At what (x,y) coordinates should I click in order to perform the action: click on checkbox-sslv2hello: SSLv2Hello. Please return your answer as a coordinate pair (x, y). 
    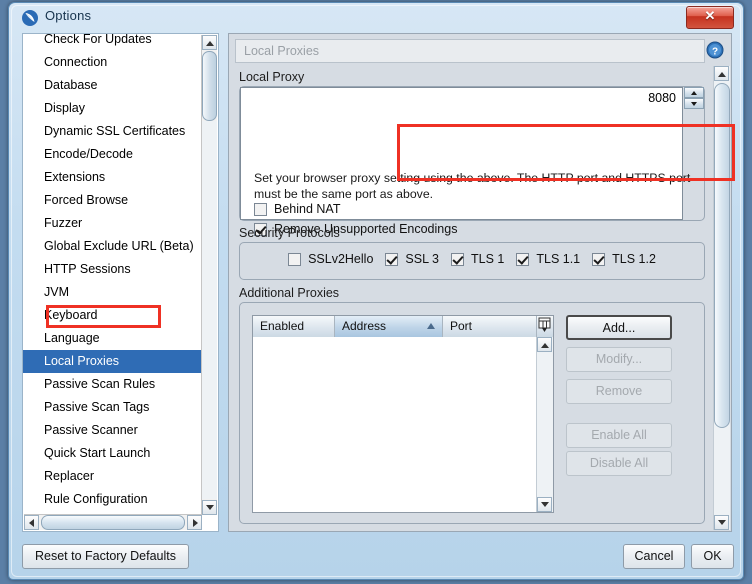
    Looking at the image, I should click on (330, 259).